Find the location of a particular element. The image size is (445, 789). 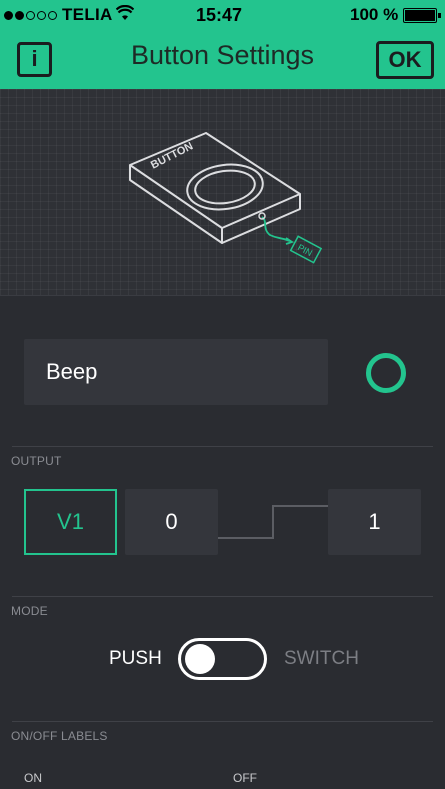

output-section-label: OUTPUT is located at coordinates (36, 461).